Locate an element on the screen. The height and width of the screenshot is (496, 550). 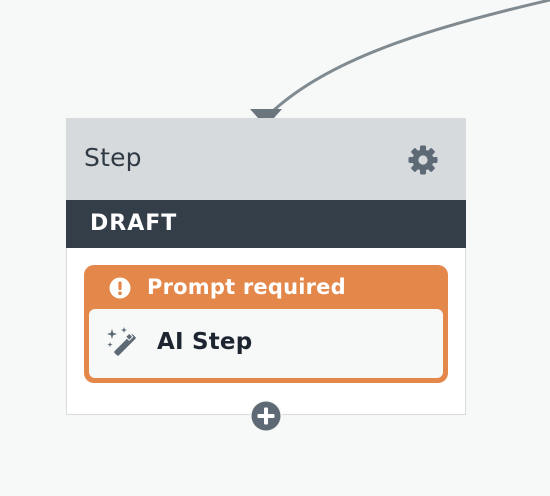
node-title: Step is located at coordinates (113, 157).